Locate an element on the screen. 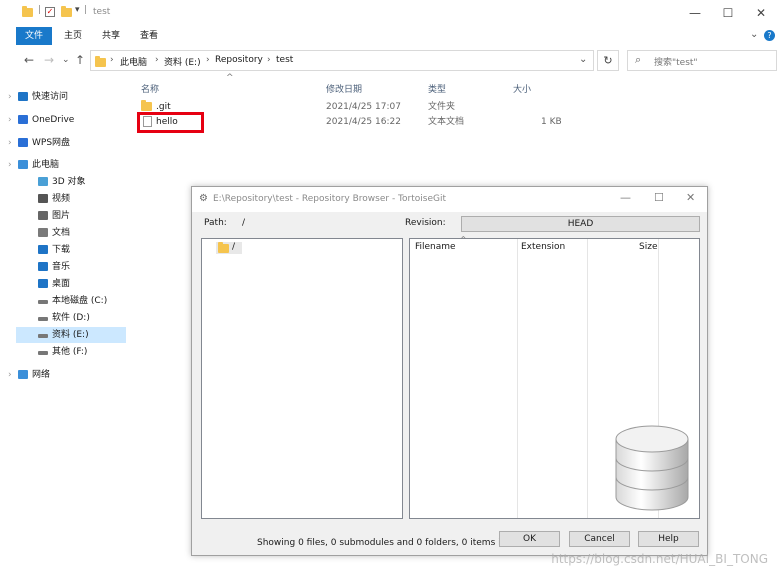  sidebar-item: 图片 is located at coordinates (48, 216).